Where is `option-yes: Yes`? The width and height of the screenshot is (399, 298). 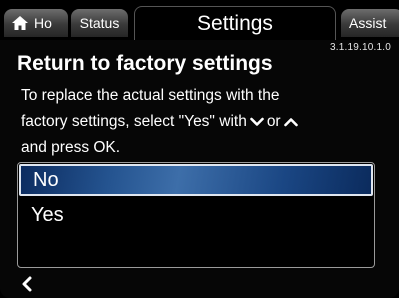 option-yes: Yes is located at coordinates (196, 215).